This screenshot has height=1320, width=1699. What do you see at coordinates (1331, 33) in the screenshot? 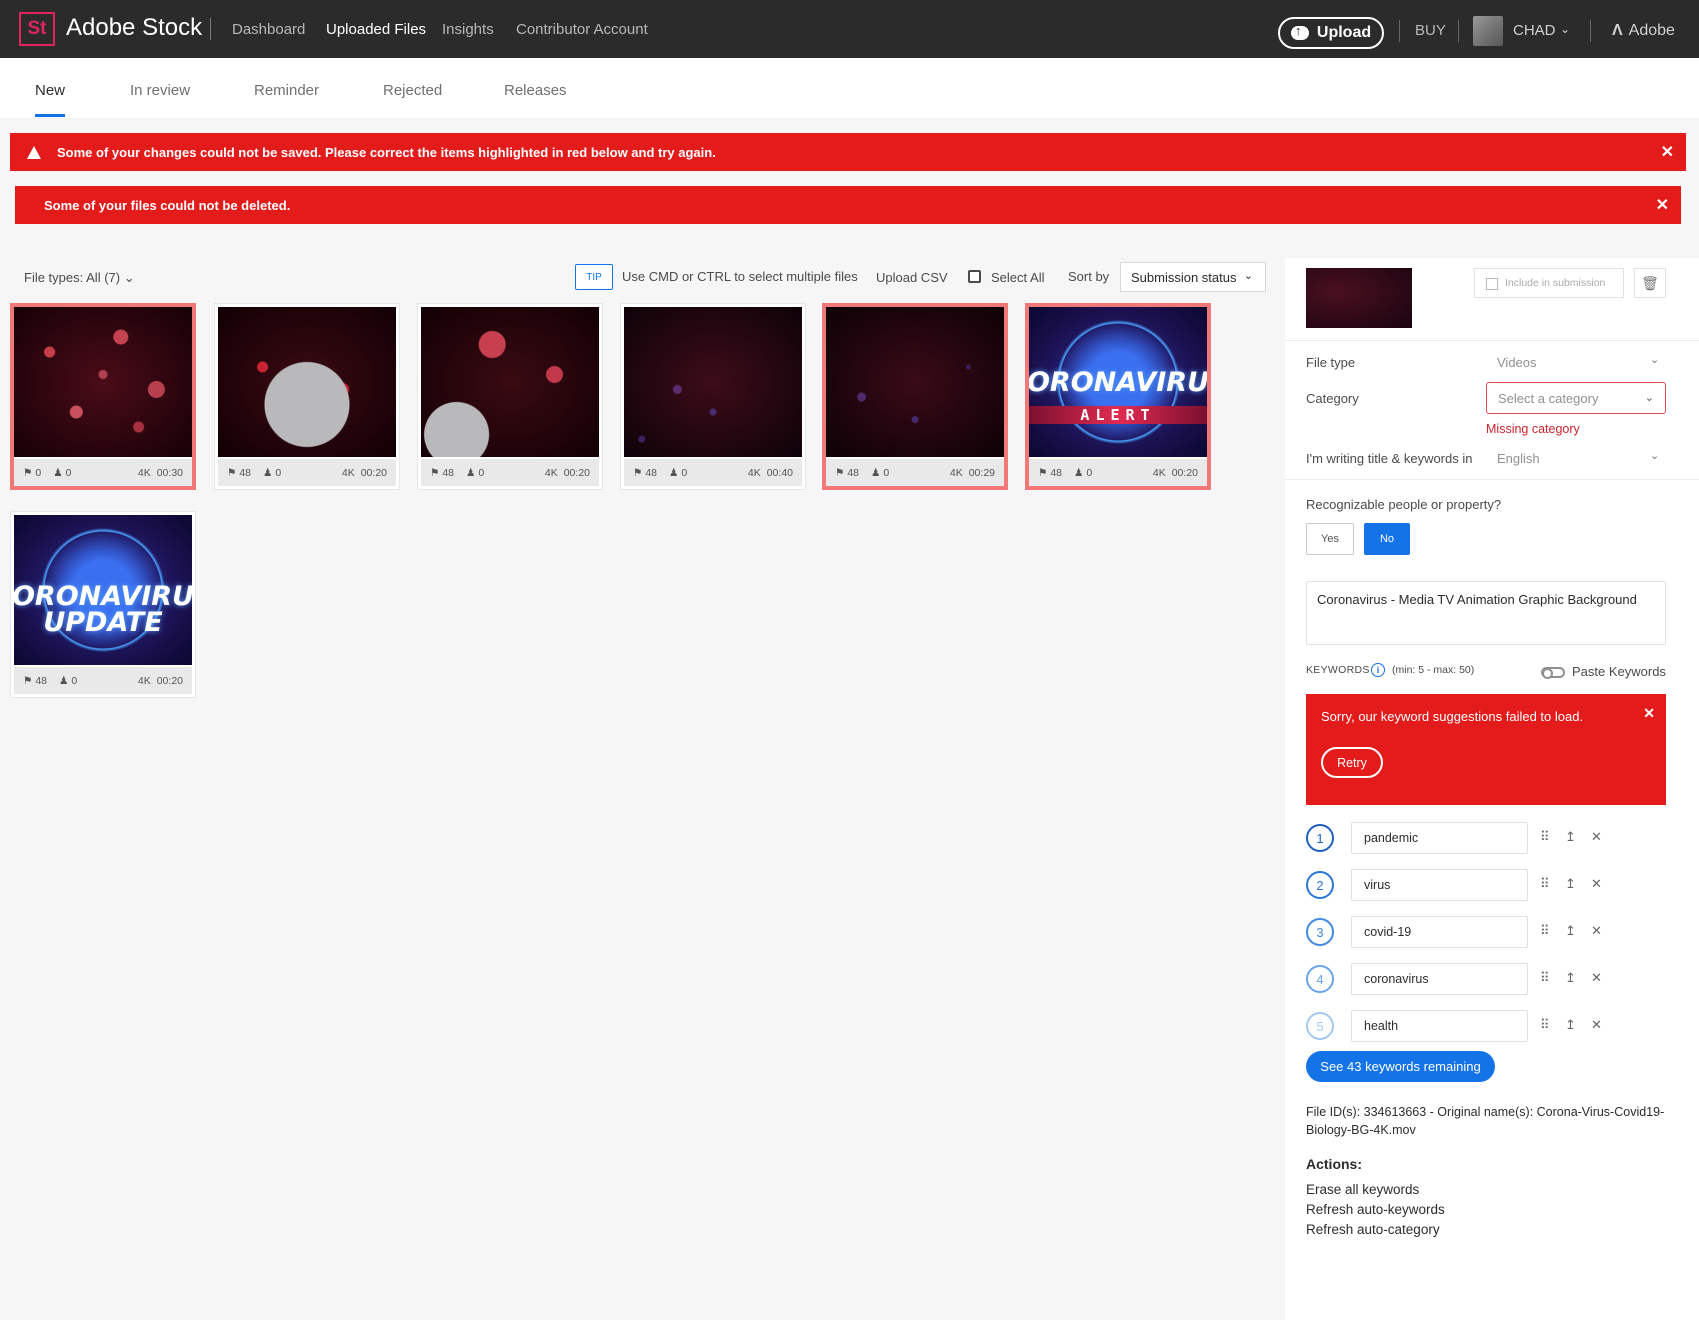
I see `upload-button: Upload` at bounding box center [1331, 33].